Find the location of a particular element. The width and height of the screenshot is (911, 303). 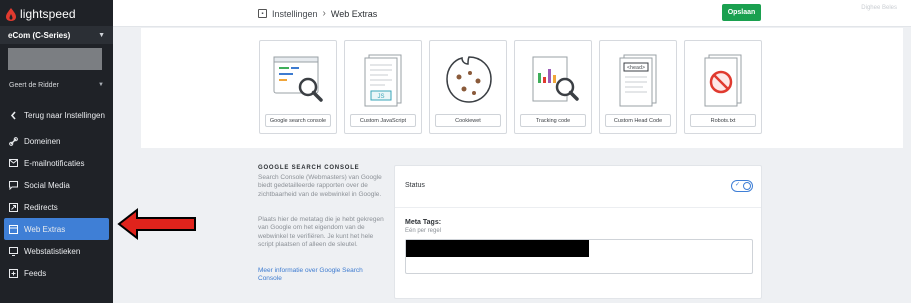

svg-text: JS is located at coordinates (380, 97).